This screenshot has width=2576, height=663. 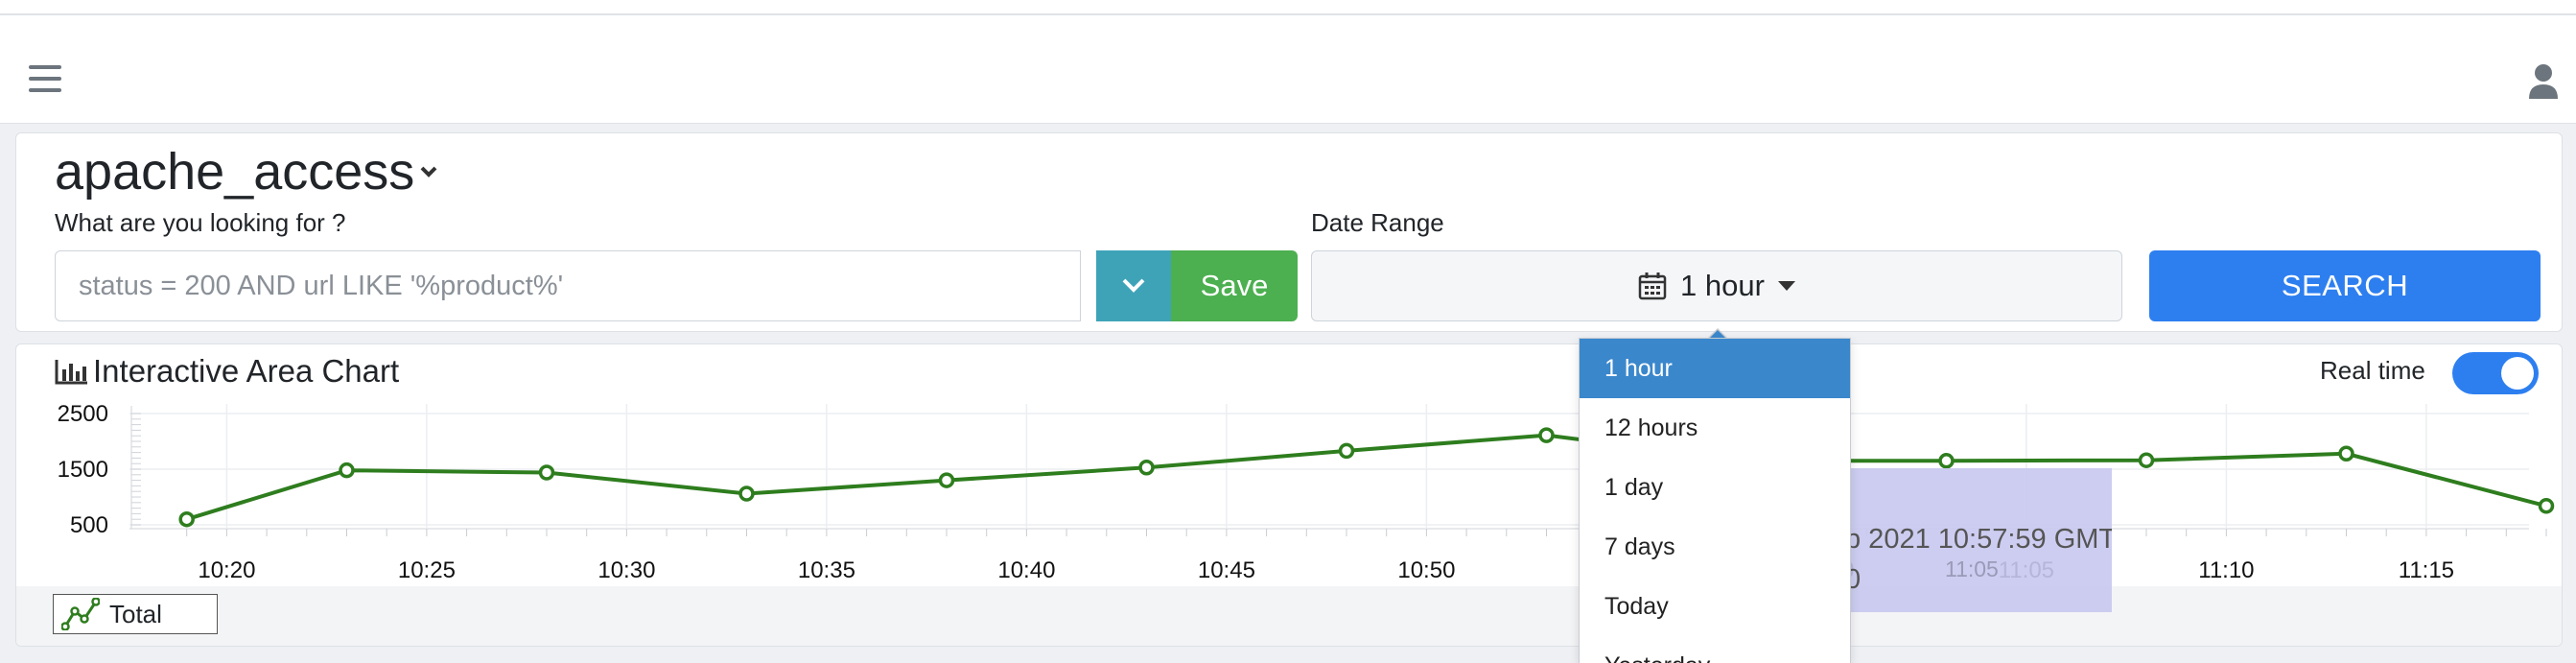 What do you see at coordinates (1722, 285) in the screenshot?
I see `date-range-value: 1 hour` at bounding box center [1722, 285].